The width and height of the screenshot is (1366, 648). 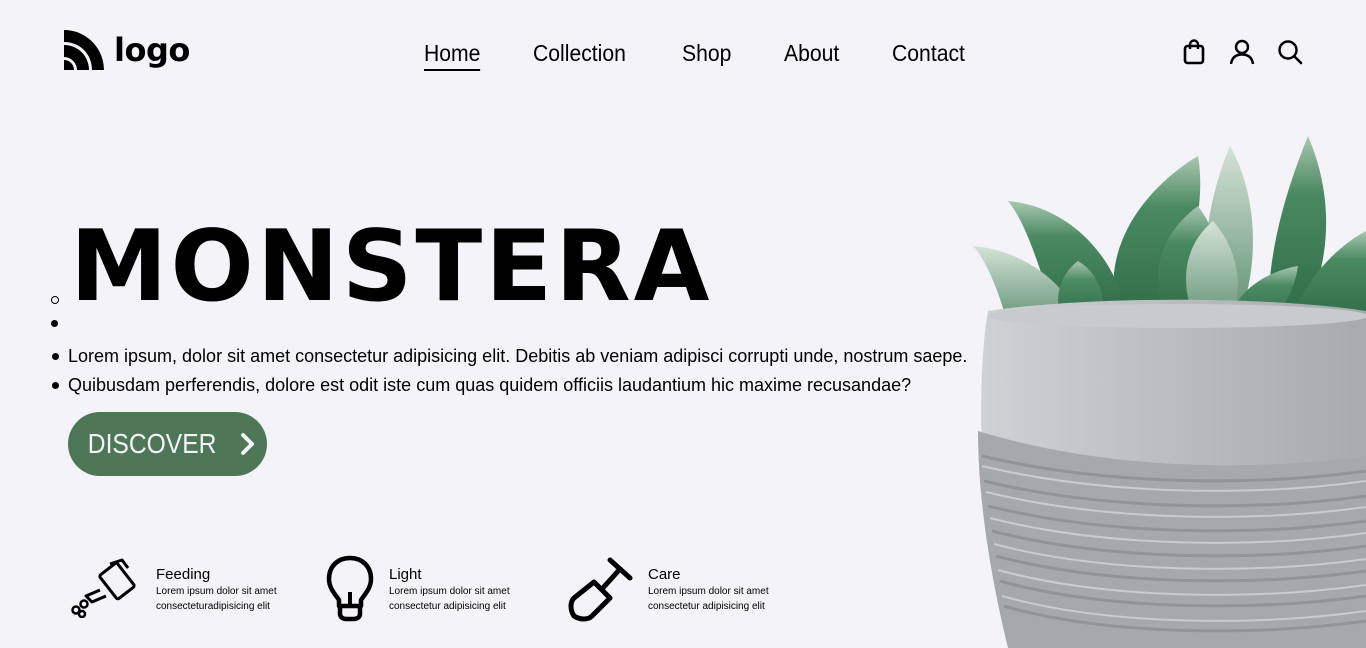 I want to click on discover-button-label: DISCOVER, so click(x=152, y=443).